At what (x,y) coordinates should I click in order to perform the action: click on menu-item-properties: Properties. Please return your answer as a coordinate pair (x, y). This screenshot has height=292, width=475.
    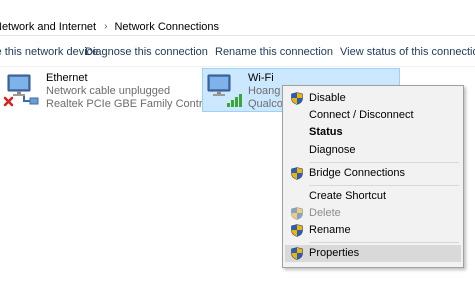
    Looking at the image, I should click on (373, 253).